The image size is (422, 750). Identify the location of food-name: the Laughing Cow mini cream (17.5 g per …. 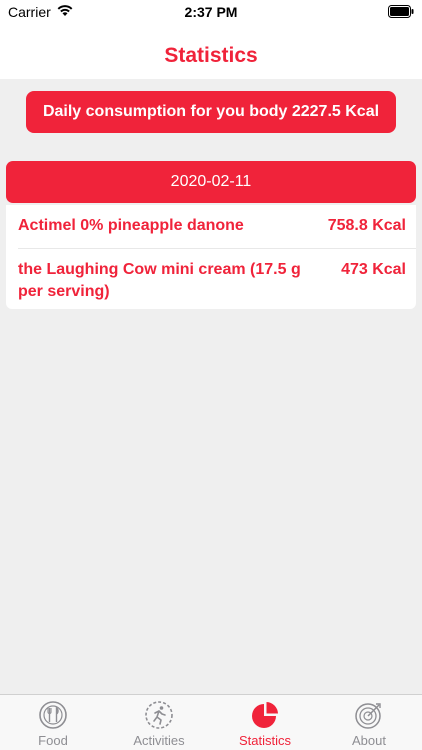
(159, 280).